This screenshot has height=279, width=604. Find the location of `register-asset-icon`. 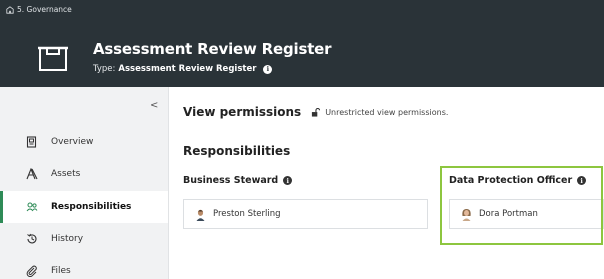

register-asset-icon is located at coordinates (53, 58).